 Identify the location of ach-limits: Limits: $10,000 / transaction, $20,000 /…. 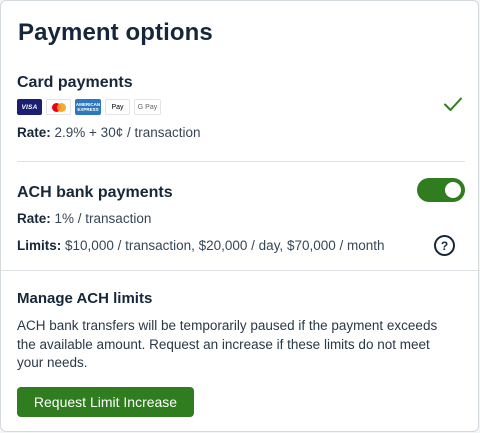
(201, 245).